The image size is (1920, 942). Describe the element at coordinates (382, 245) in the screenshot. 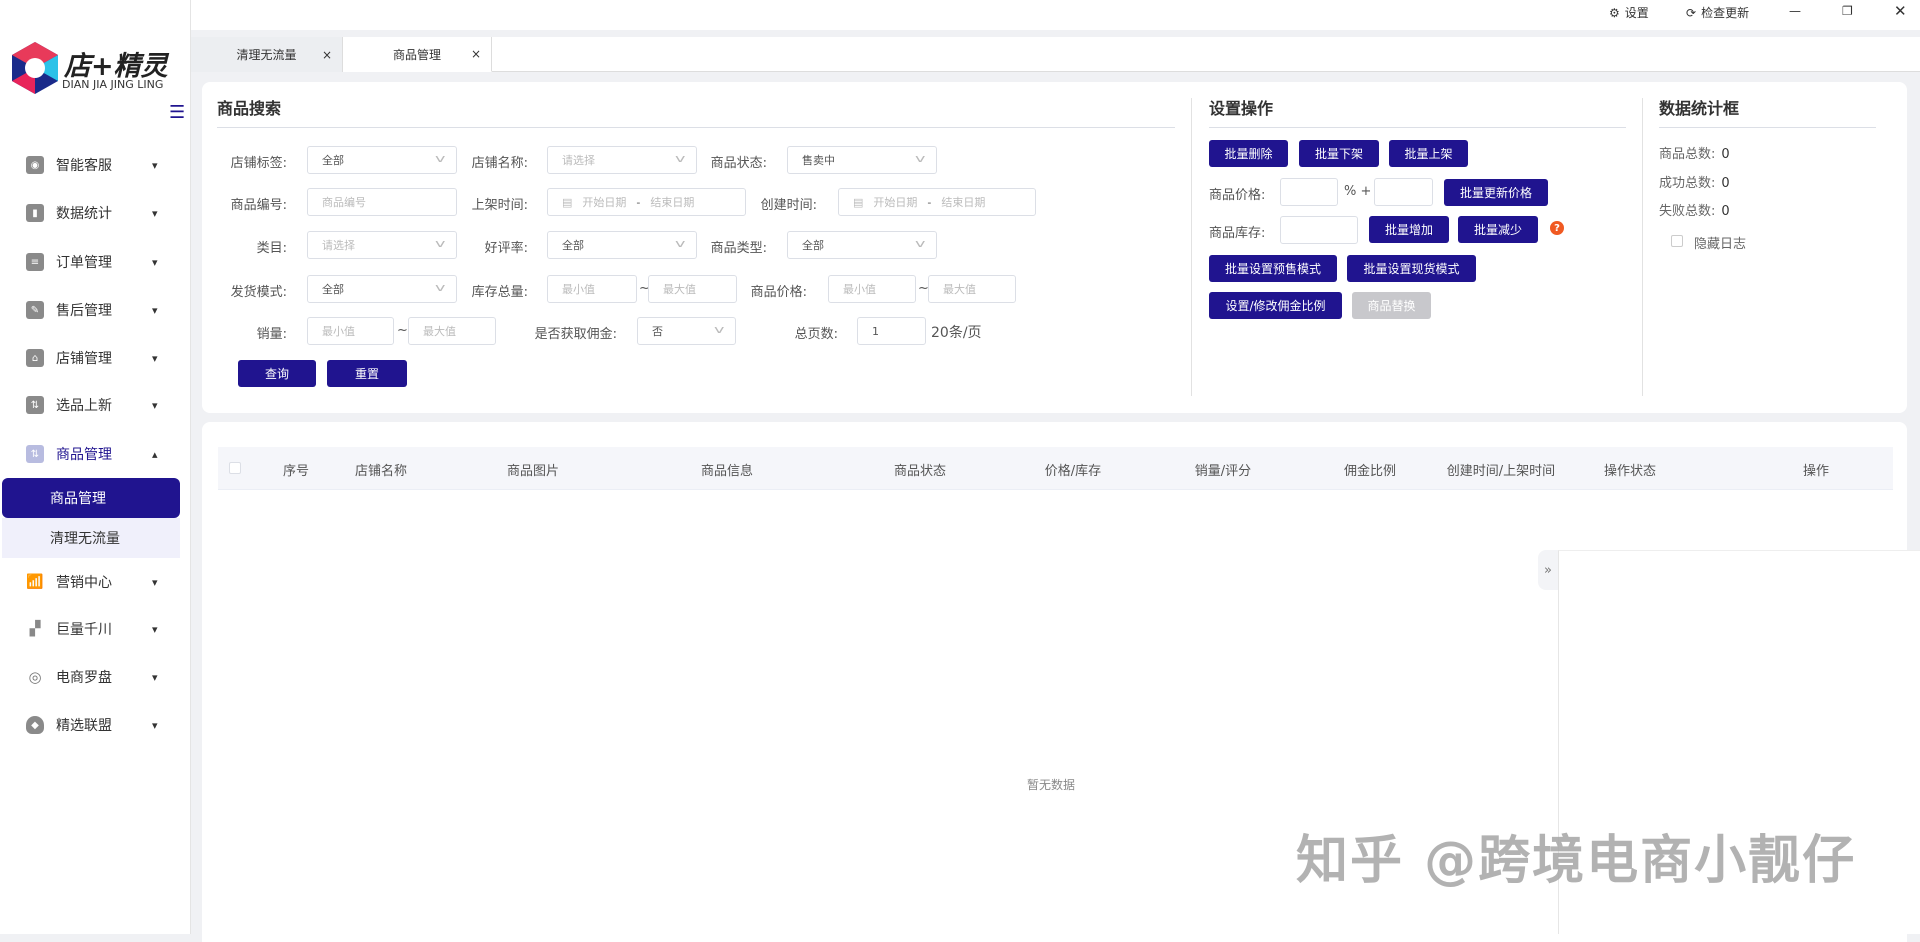

I see `category-select: 请选择 v` at that location.